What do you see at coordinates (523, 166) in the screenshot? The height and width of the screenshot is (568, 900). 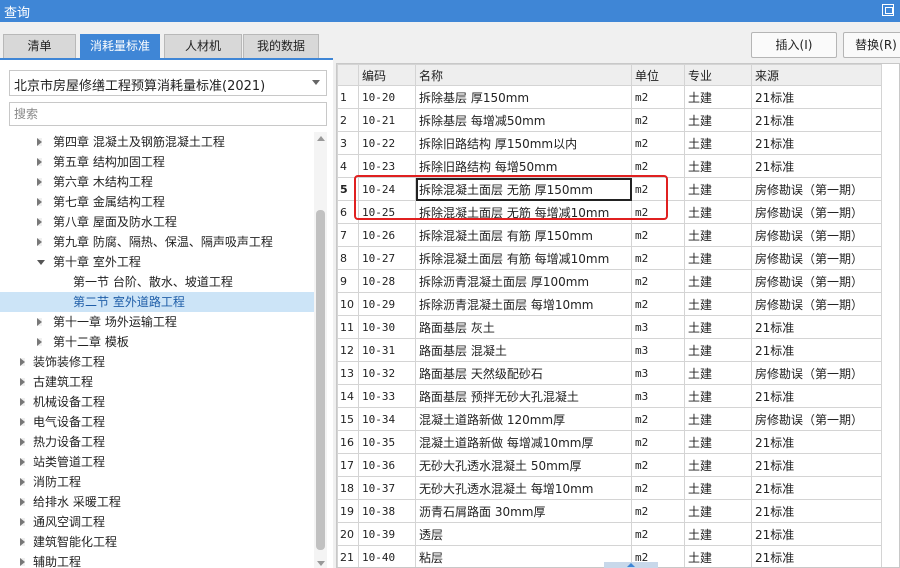 I see `quota-name: 拆除旧路结构 每增50mm` at bounding box center [523, 166].